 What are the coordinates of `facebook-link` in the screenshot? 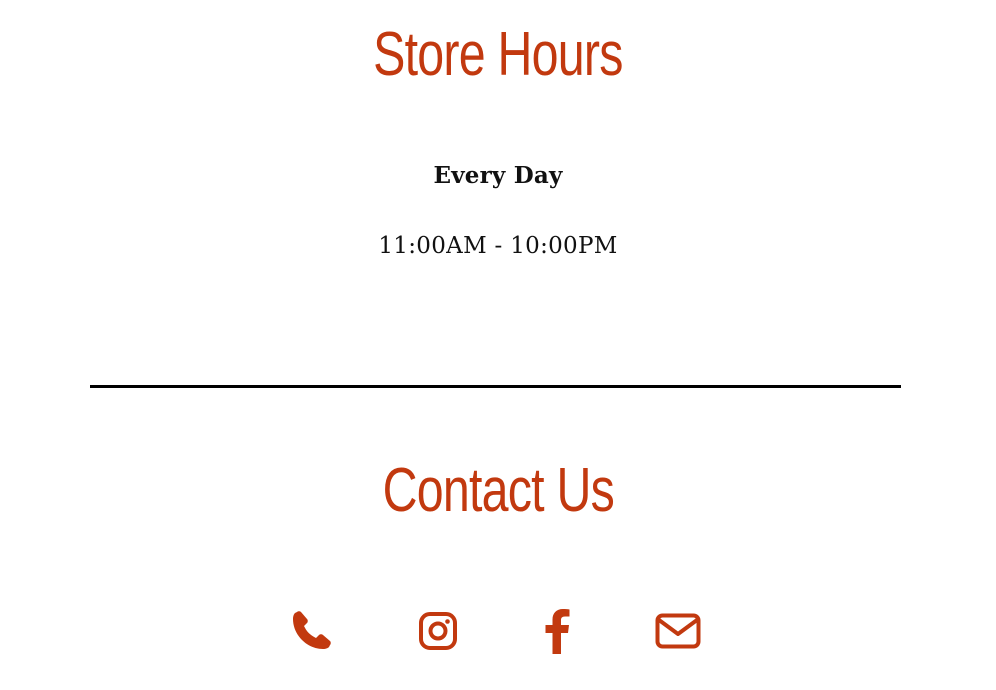 It's located at (557, 631).